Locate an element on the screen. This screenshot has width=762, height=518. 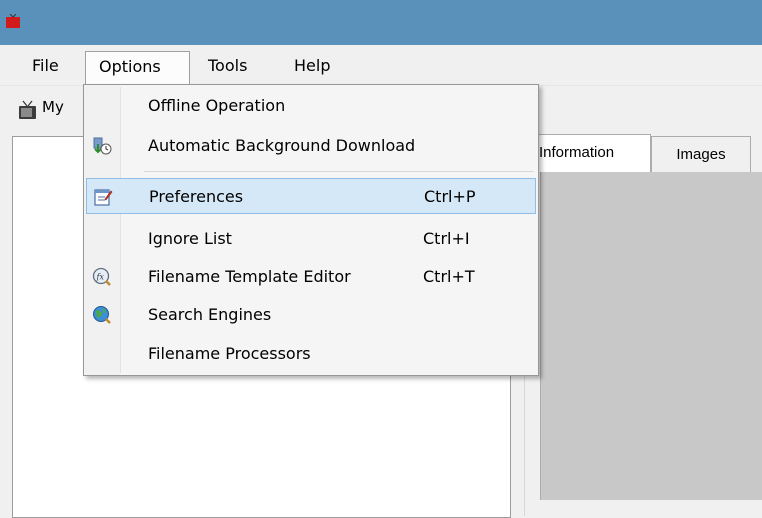
menu-item-label: Filename Template Editor is located at coordinates (249, 276).